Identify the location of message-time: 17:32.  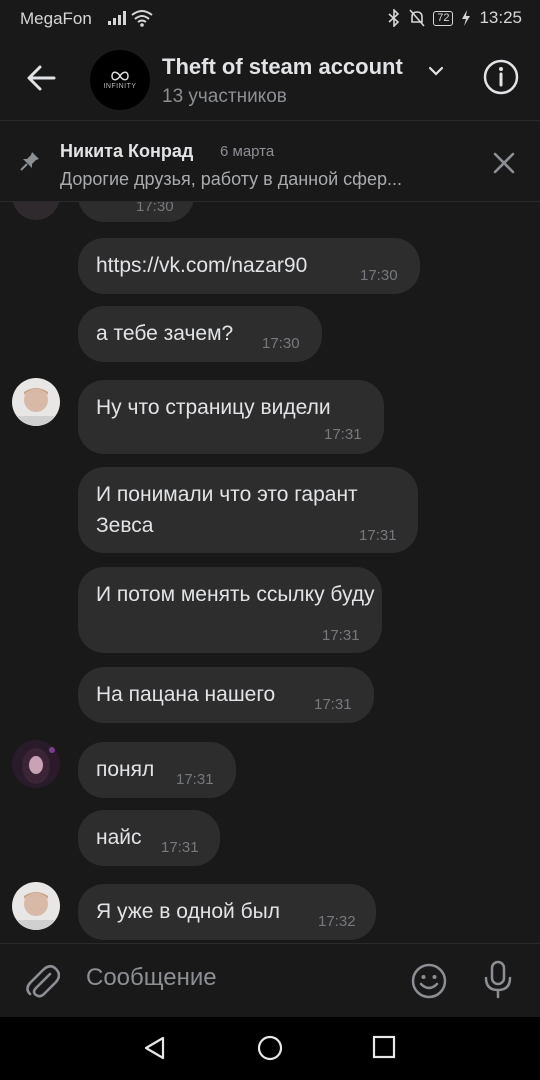
(337, 921).